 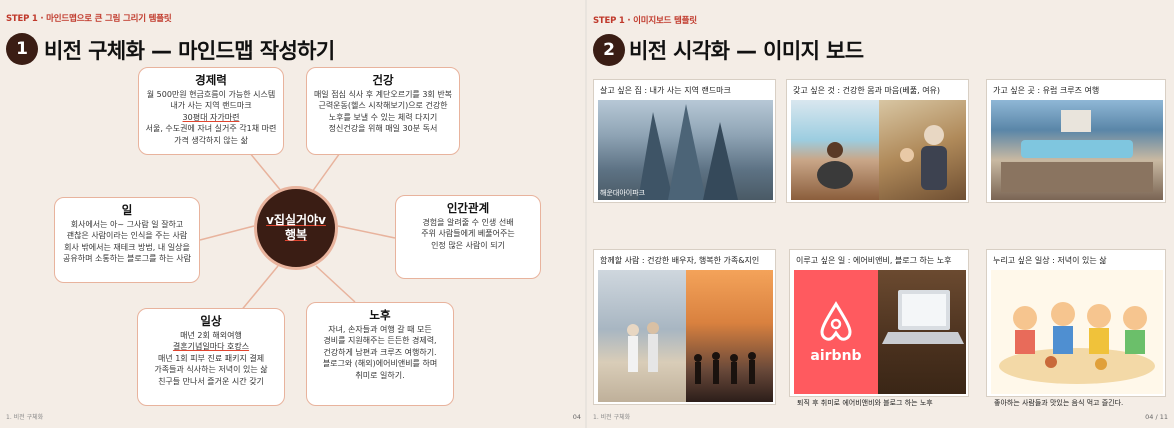 I want to click on board-title: 가고 싶은 곳 : 유럽 크루즈 여행, so click(x=1046, y=90).